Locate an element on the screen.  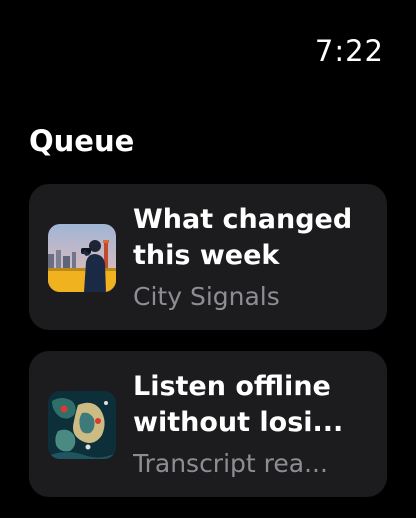
episode-title: What changed this week is located at coordinates (243, 237).